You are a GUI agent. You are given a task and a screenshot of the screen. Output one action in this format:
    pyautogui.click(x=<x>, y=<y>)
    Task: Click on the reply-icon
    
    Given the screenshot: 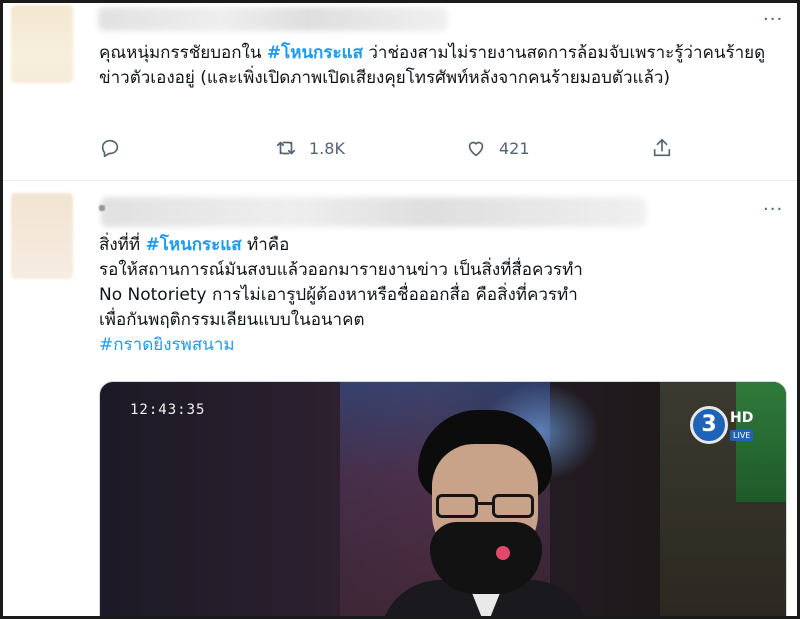 What is the action you would take?
    pyautogui.click(x=110, y=148)
    